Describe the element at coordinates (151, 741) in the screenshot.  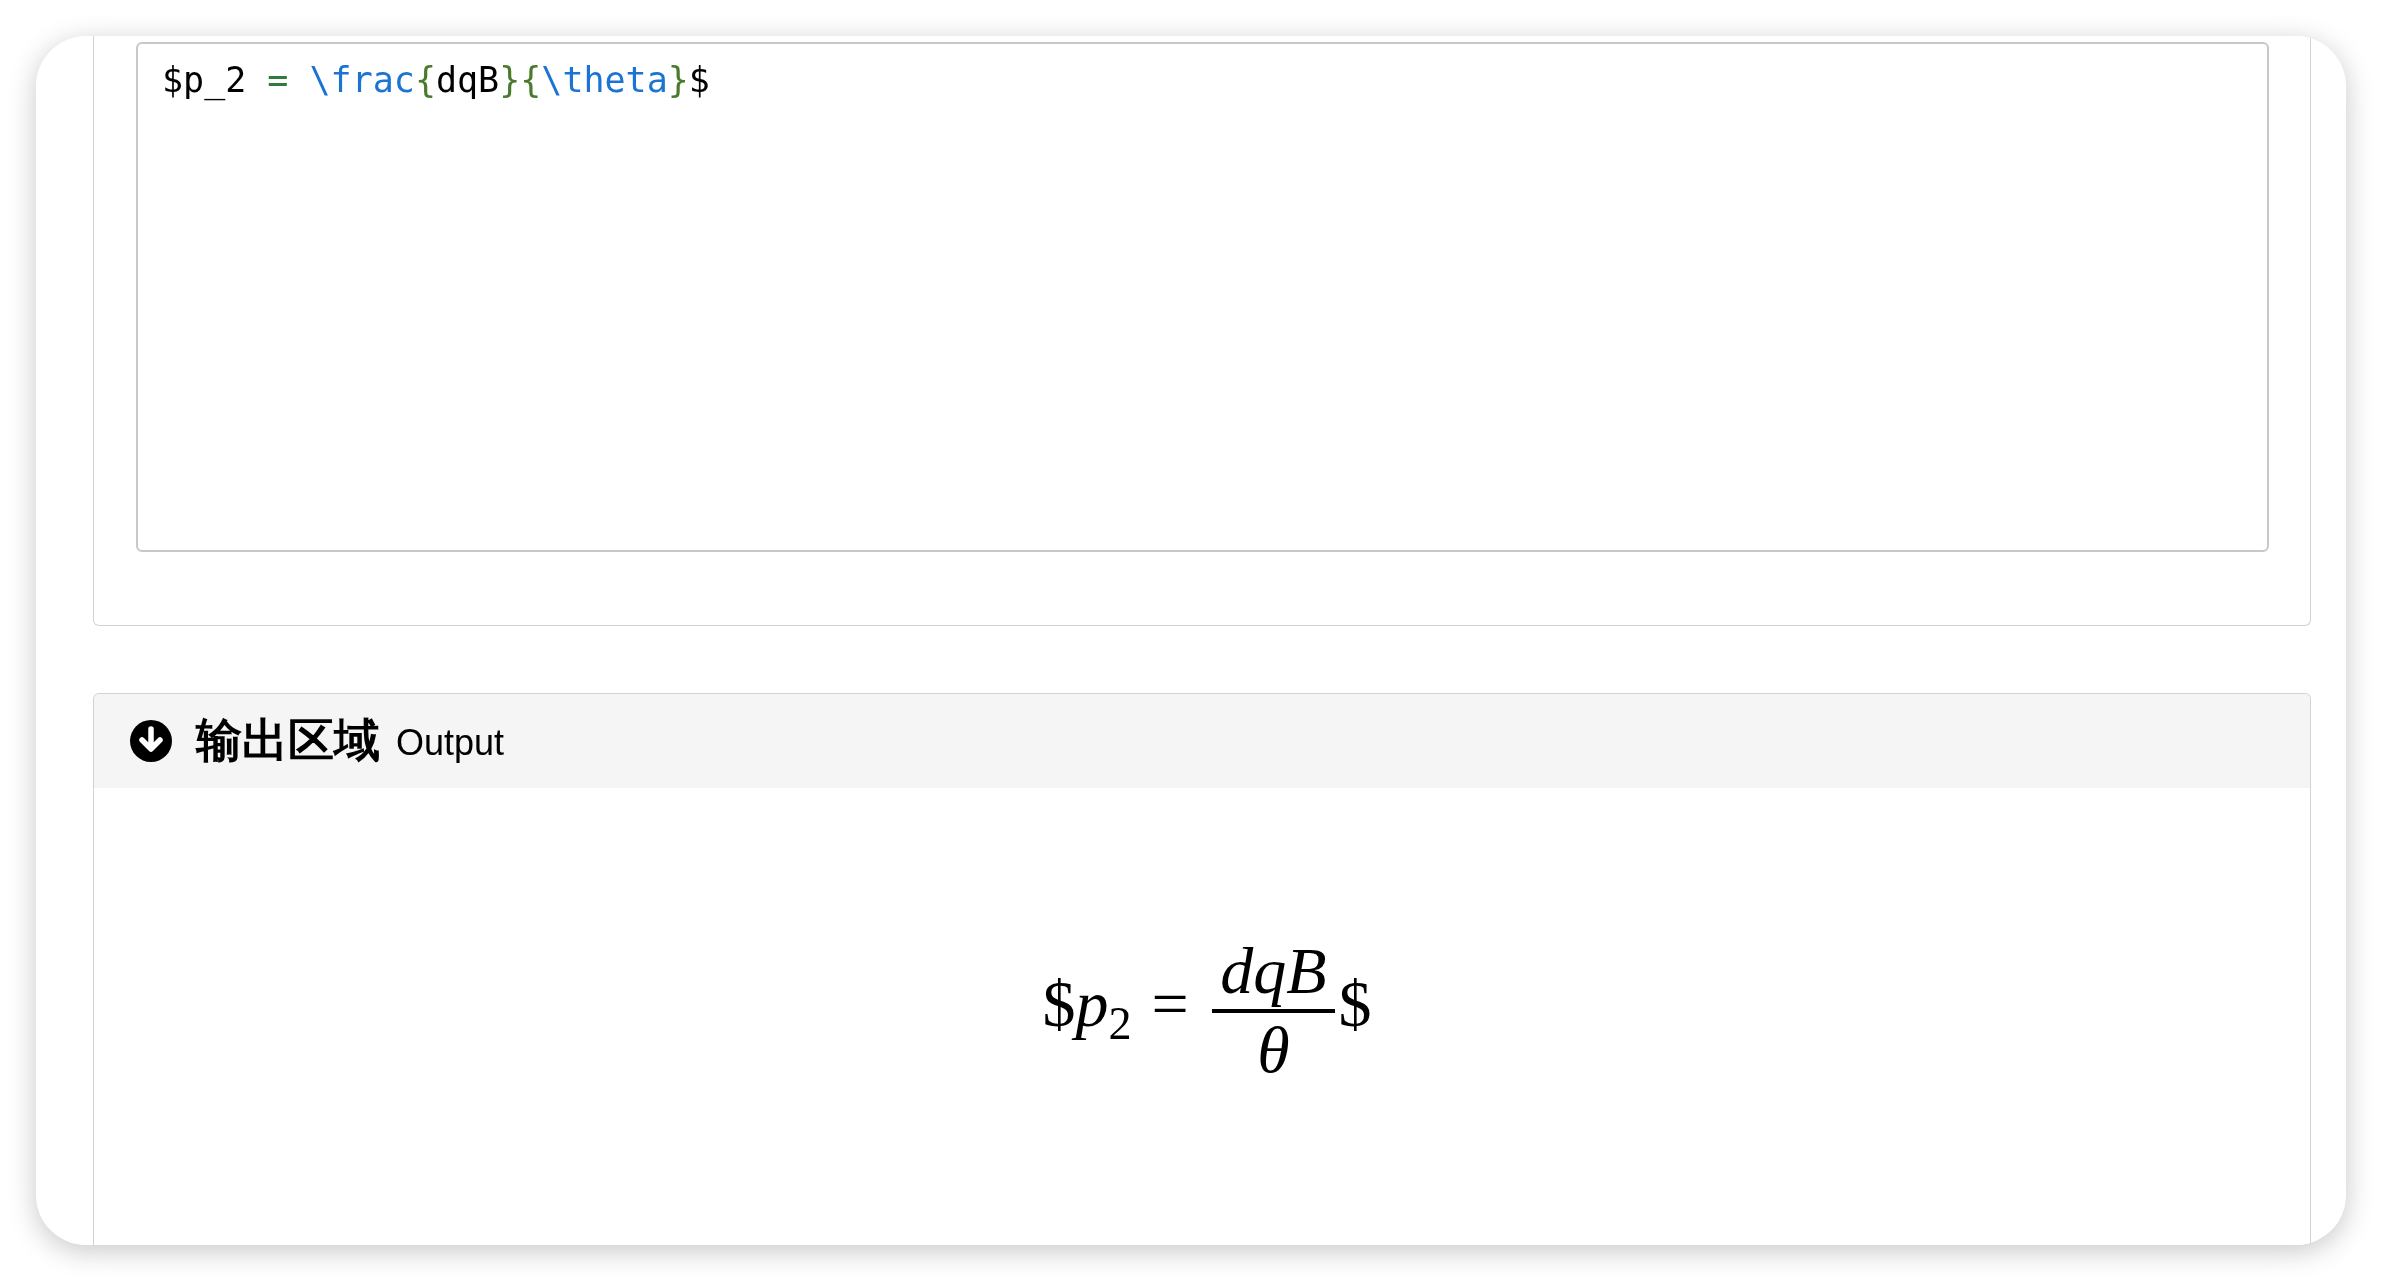
I see `arrow-down-circle-icon` at that location.